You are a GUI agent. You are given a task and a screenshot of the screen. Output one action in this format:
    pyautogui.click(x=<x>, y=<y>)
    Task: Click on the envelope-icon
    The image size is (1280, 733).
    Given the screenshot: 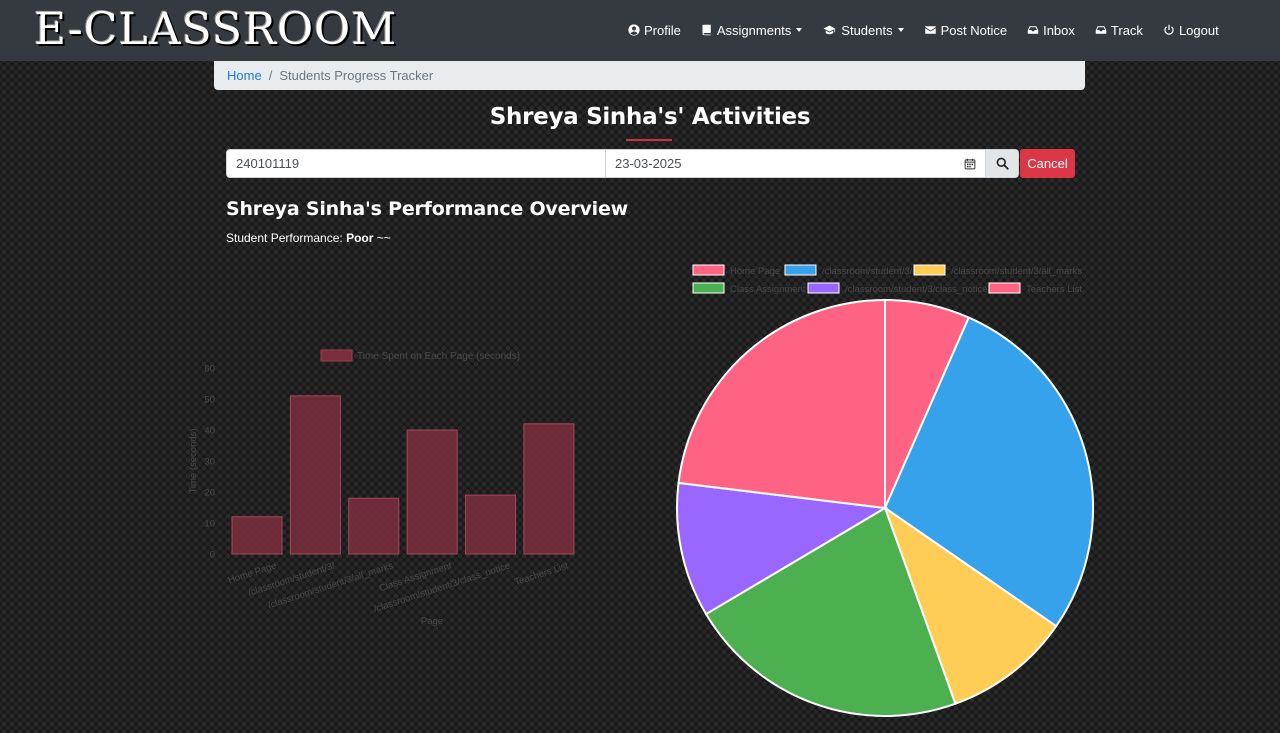 What is the action you would take?
    pyautogui.click(x=930, y=30)
    